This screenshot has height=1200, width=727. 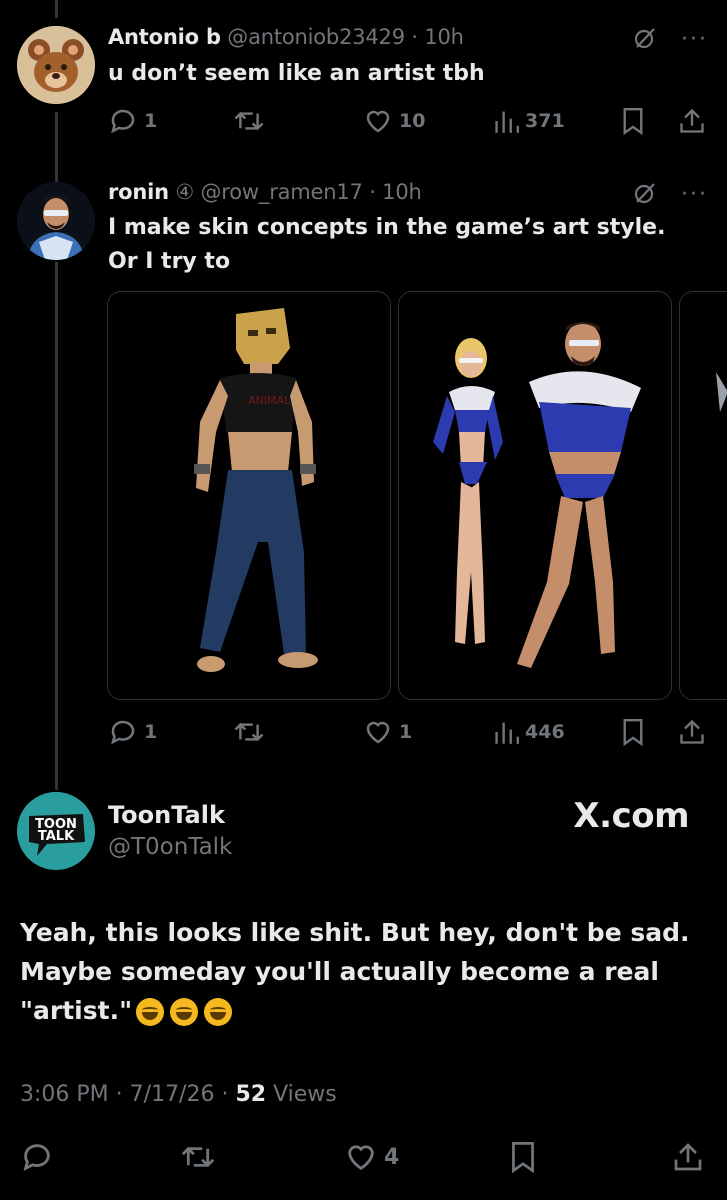 What do you see at coordinates (164, 37) in the screenshot?
I see `author-name: Antonio b` at bounding box center [164, 37].